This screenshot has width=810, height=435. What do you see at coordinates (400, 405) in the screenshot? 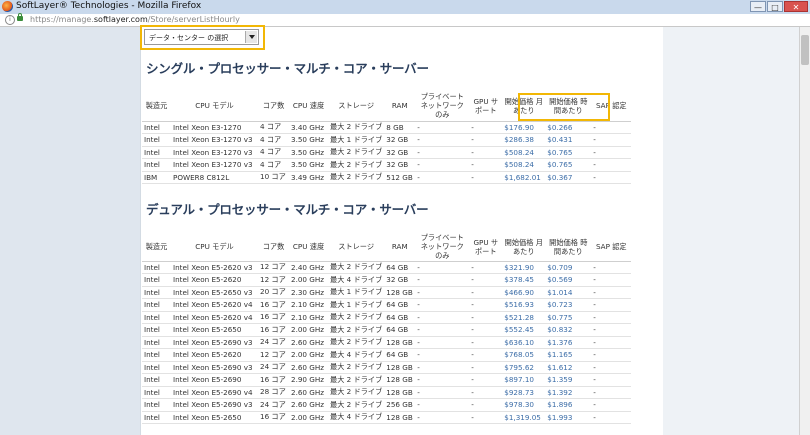
I see `cell-ram: 256 GB` at bounding box center [400, 405].